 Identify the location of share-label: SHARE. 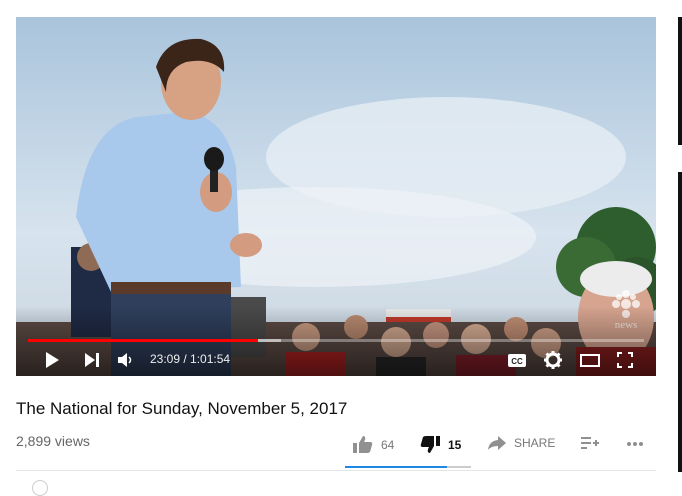
(535, 443).